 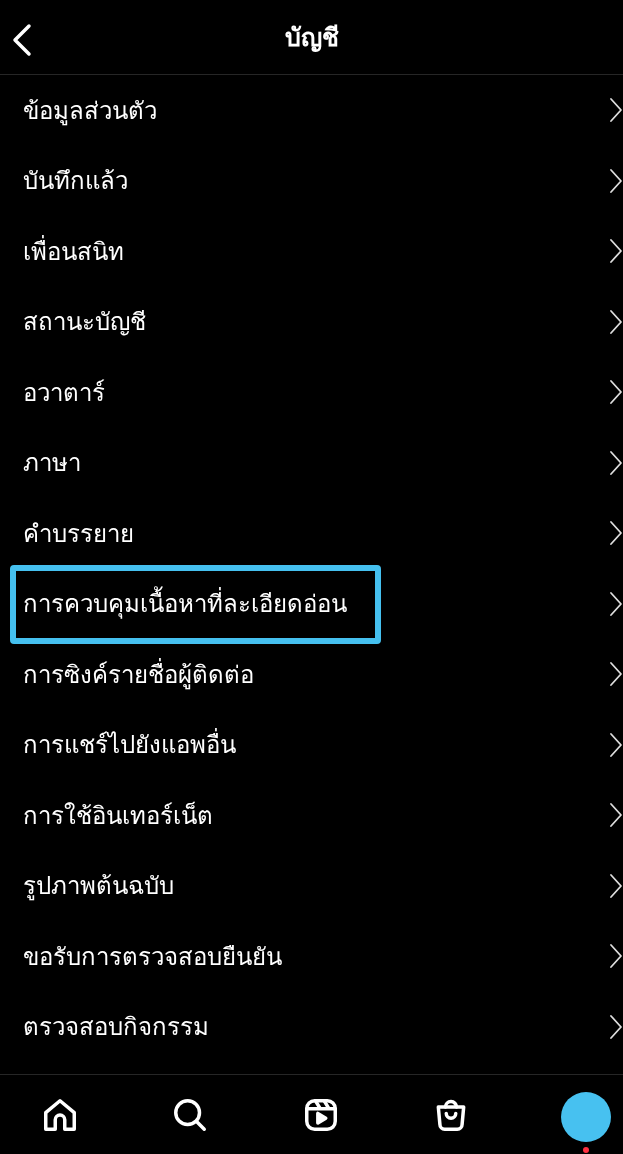 What do you see at coordinates (311, 603) in the screenshot?
I see `settings-item: การควบคุมเนื้อหาที่ละเอียดอ่อน` at bounding box center [311, 603].